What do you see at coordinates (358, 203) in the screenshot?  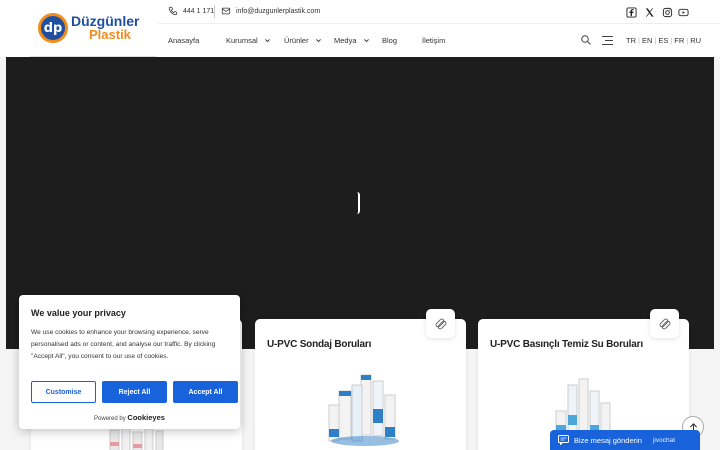 I see `loading-spinner` at bounding box center [358, 203].